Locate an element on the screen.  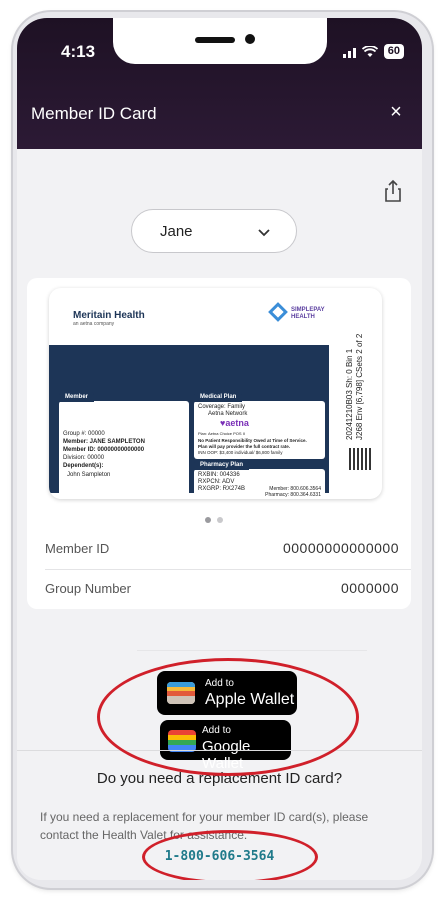
carousel-dots is located at coordinates (214, 520).